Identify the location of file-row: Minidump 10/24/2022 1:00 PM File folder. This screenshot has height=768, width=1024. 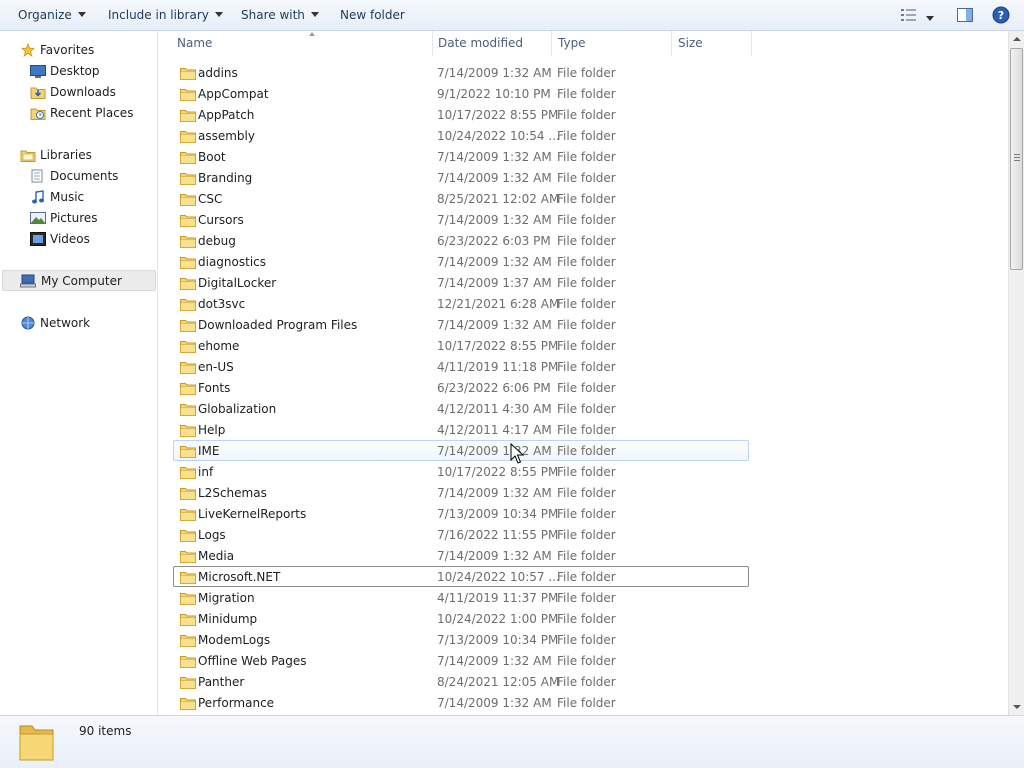
(461, 618).